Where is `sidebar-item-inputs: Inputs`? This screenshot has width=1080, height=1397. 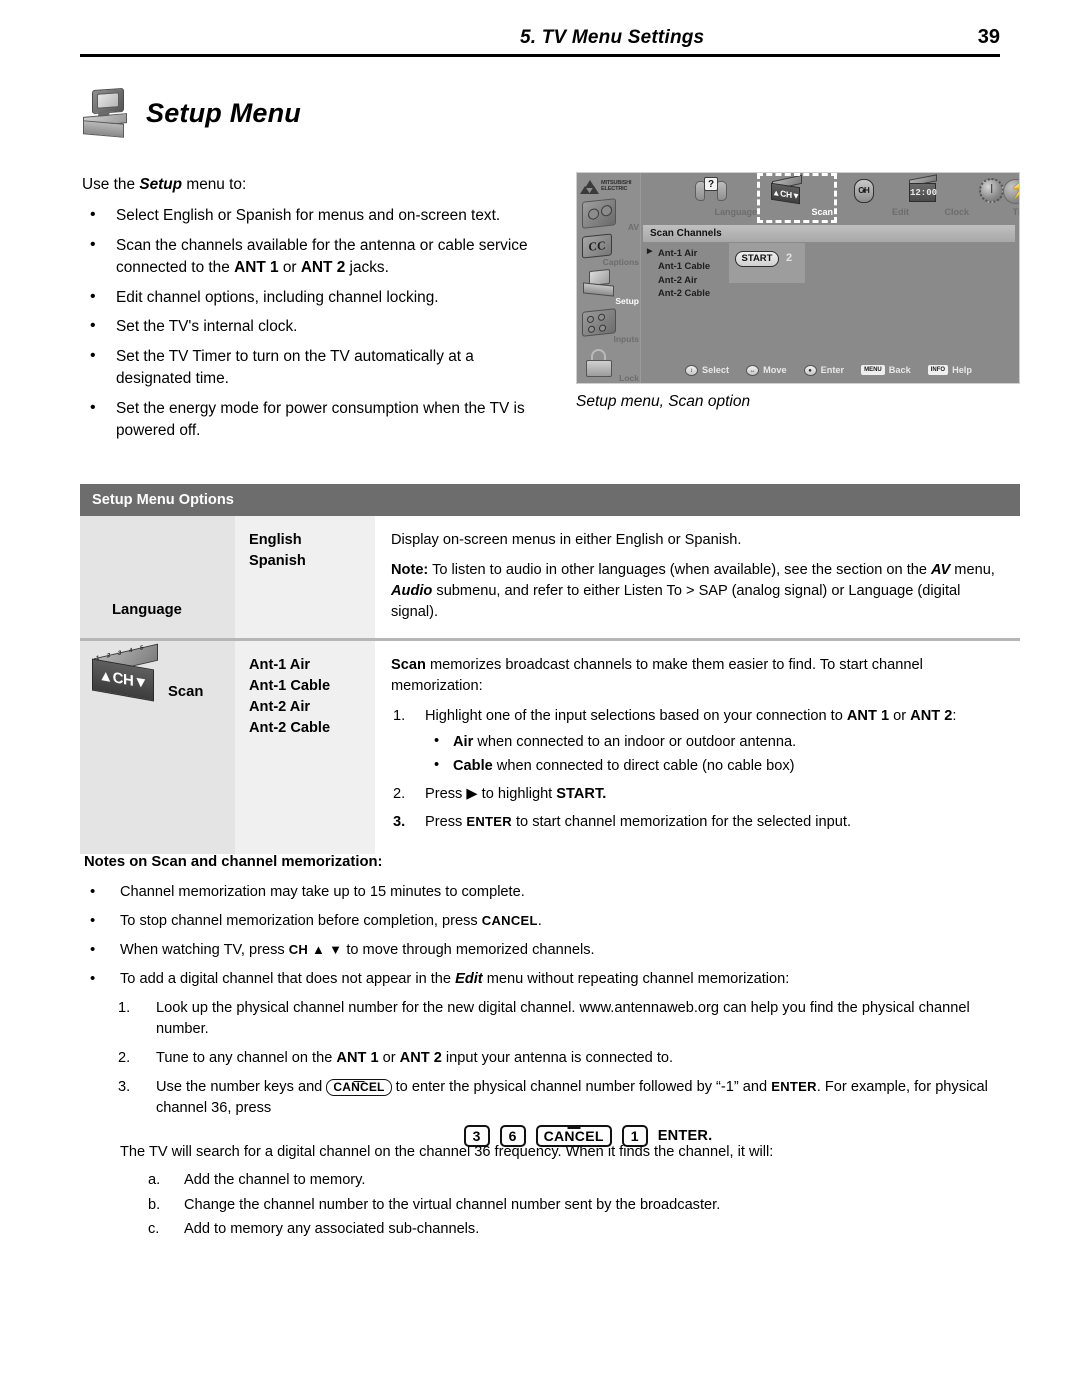 sidebar-item-inputs: Inputs is located at coordinates (610, 326).